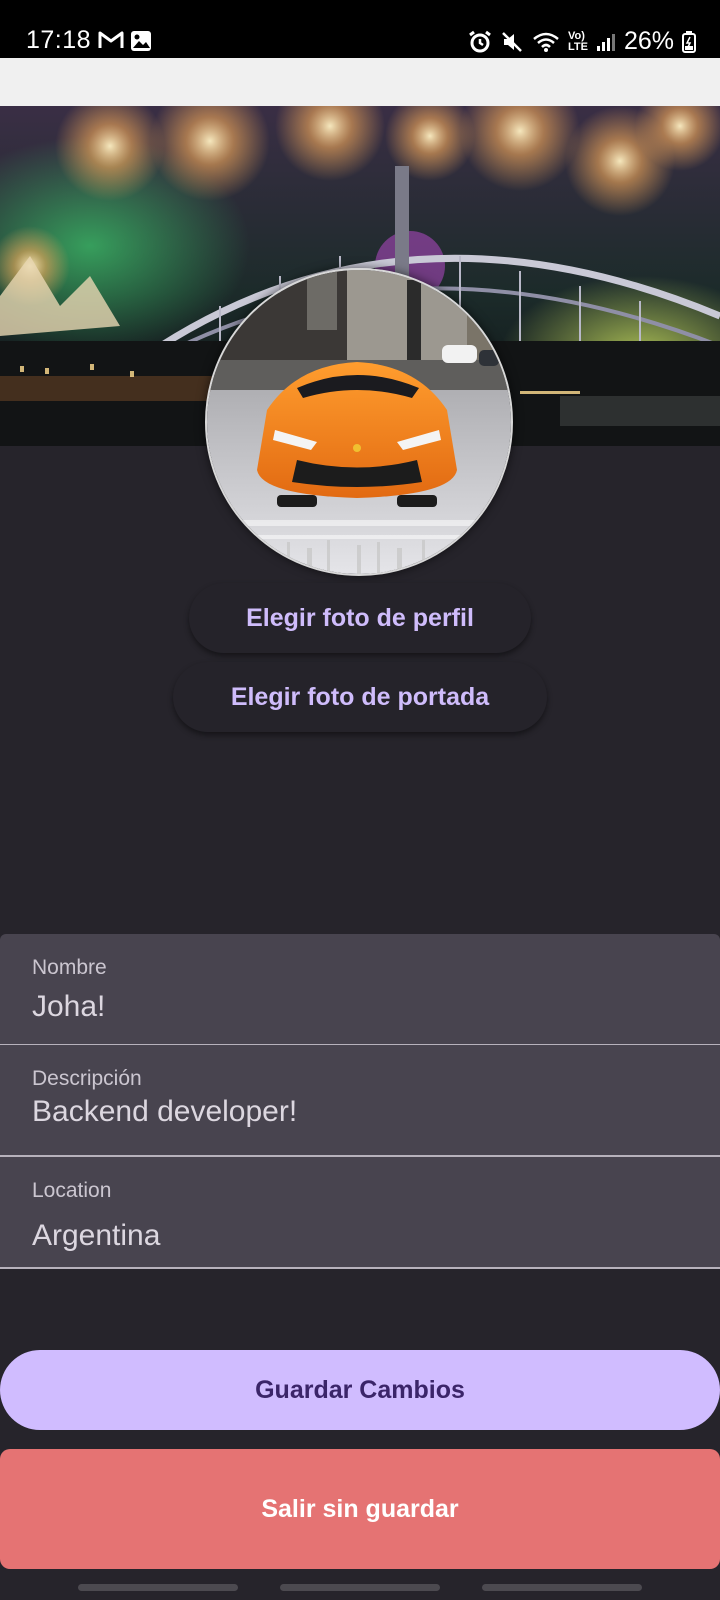  What do you see at coordinates (360, 1509) in the screenshot?
I see `exit-without-saving-button: Salir sin guardar` at bounding box center [360, 1509].